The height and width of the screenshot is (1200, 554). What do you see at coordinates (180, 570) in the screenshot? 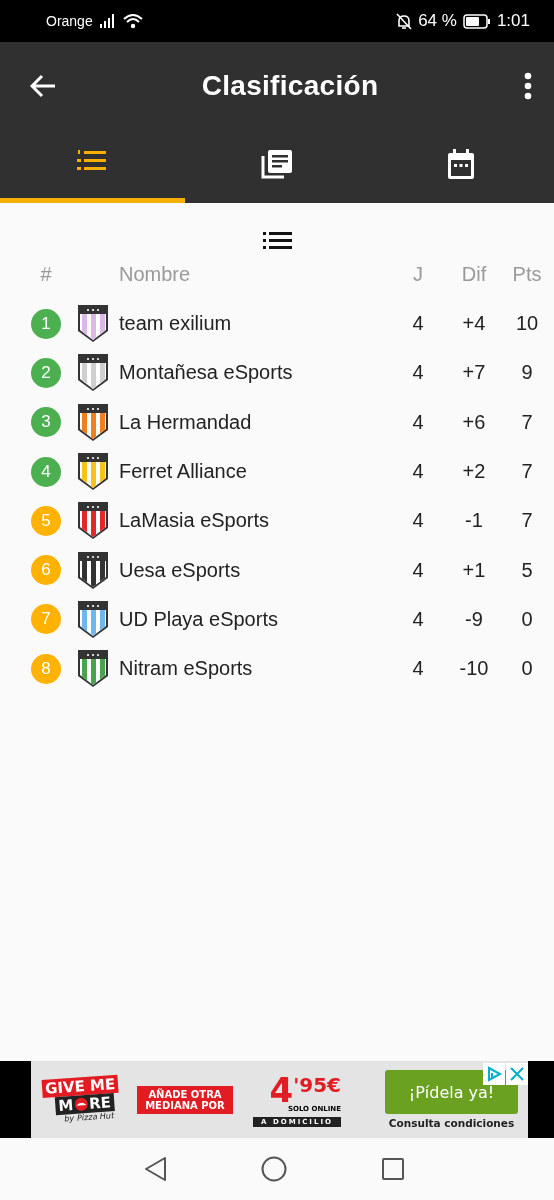
I see `team-name: Uesa eSports` at bounding box center [180, 570].